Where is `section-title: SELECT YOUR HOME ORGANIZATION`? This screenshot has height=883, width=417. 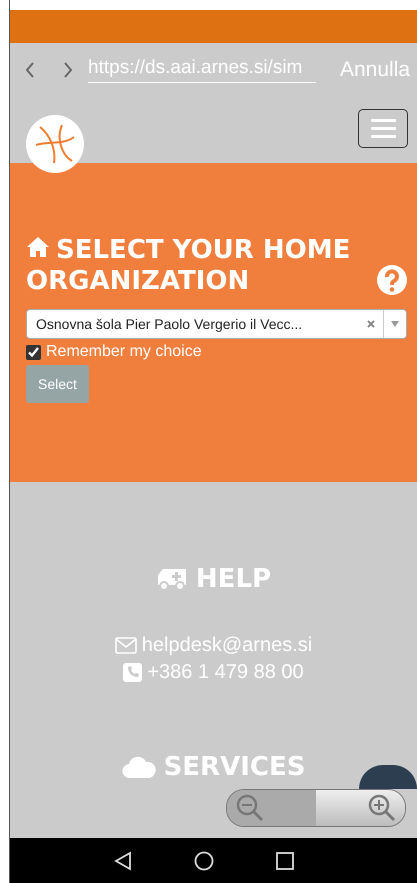
section-title: SELECT YOUR HOME ORGANIZATION is located at coordinates (189, 266).